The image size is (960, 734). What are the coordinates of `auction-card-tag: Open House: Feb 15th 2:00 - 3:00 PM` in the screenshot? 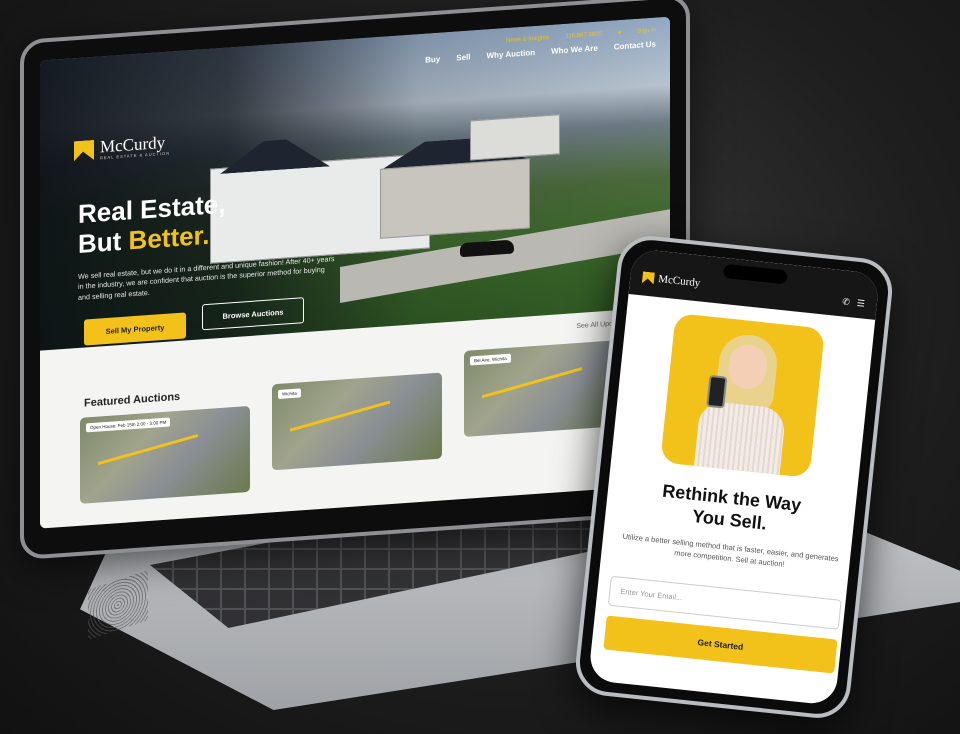 It's located at (128, 425).